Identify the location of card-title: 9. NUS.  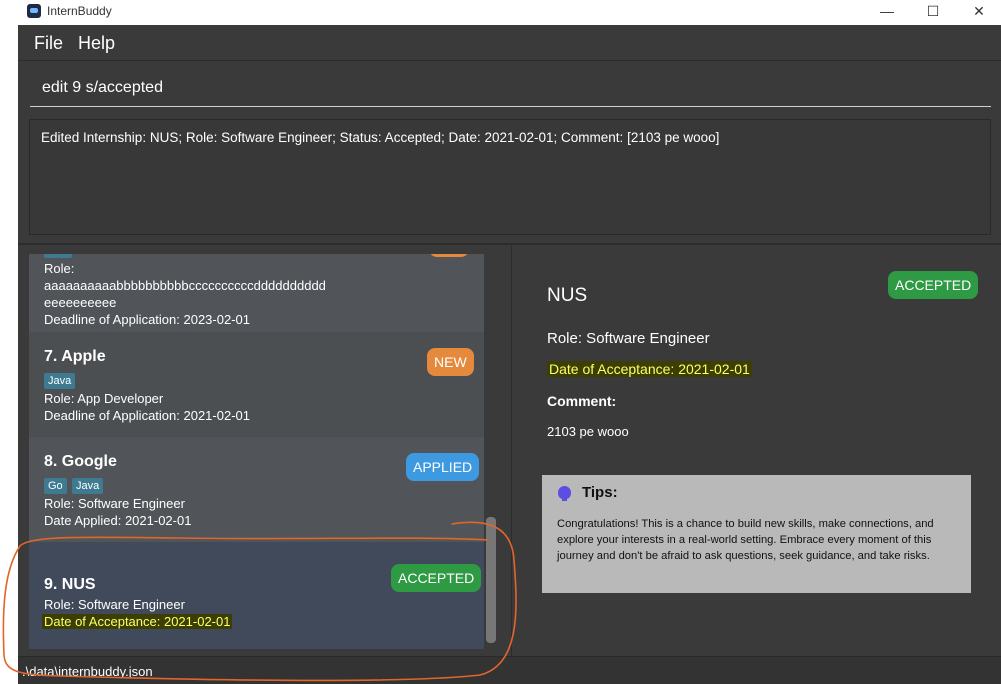
(70, 584).